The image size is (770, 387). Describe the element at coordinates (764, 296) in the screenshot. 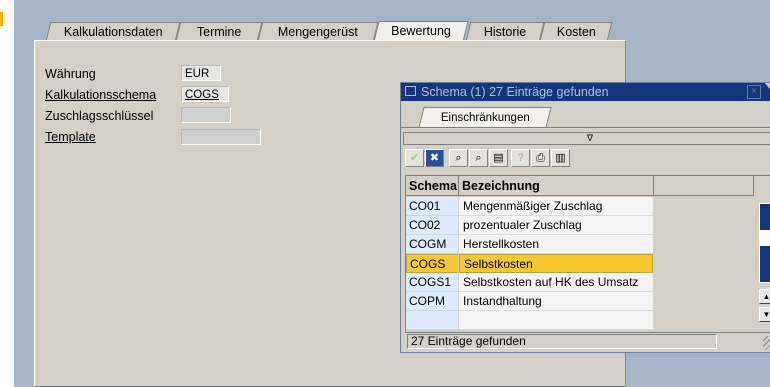

I see `scroll-up-icon: ▲` at that location.